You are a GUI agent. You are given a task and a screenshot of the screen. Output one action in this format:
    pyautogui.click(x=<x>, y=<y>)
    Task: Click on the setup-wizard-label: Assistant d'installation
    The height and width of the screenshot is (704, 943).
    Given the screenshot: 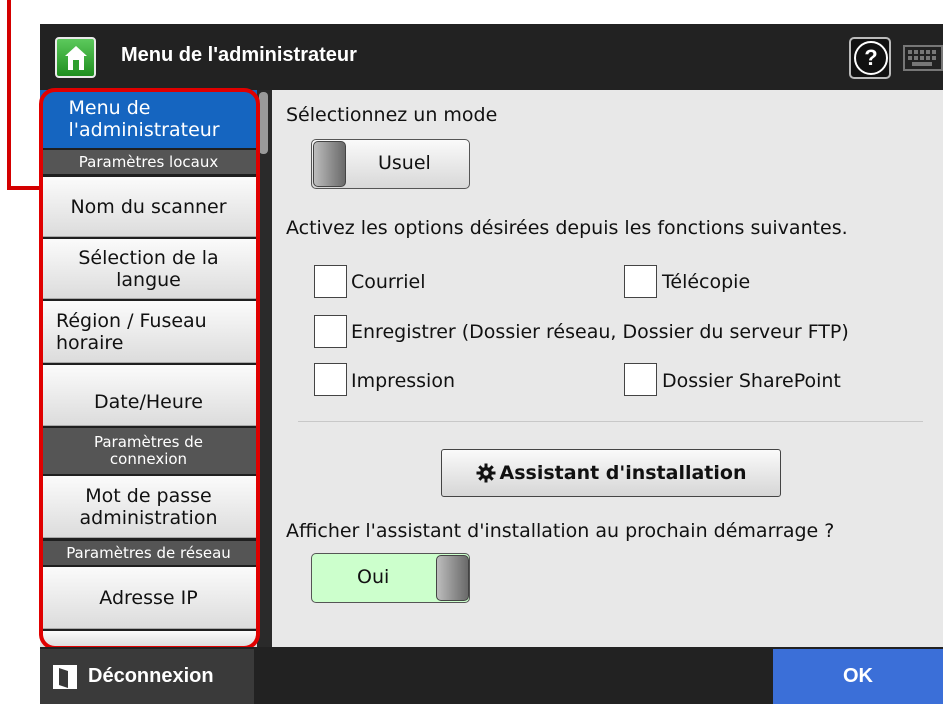 What is the action you would take?
    pyautogui.click(x=623, y=473)
    